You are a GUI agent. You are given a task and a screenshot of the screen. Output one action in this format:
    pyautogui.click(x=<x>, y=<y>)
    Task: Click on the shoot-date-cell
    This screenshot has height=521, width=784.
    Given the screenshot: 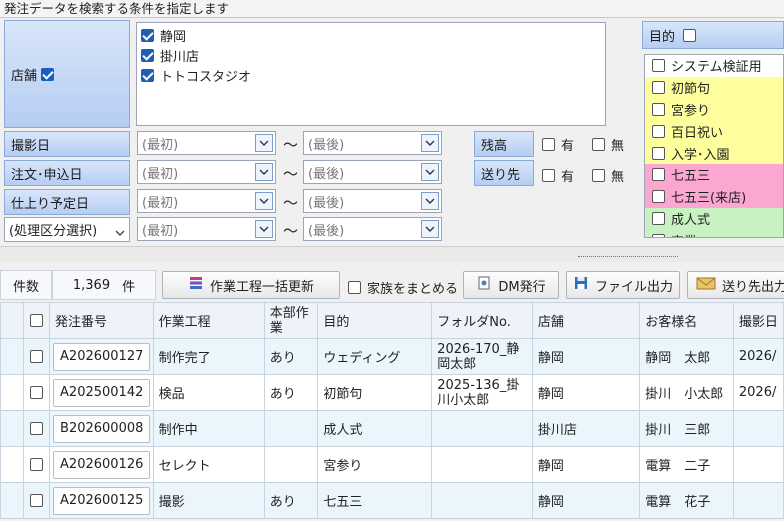 What is the action you would take?
    pyautogui.click(x=758, y=428)
    